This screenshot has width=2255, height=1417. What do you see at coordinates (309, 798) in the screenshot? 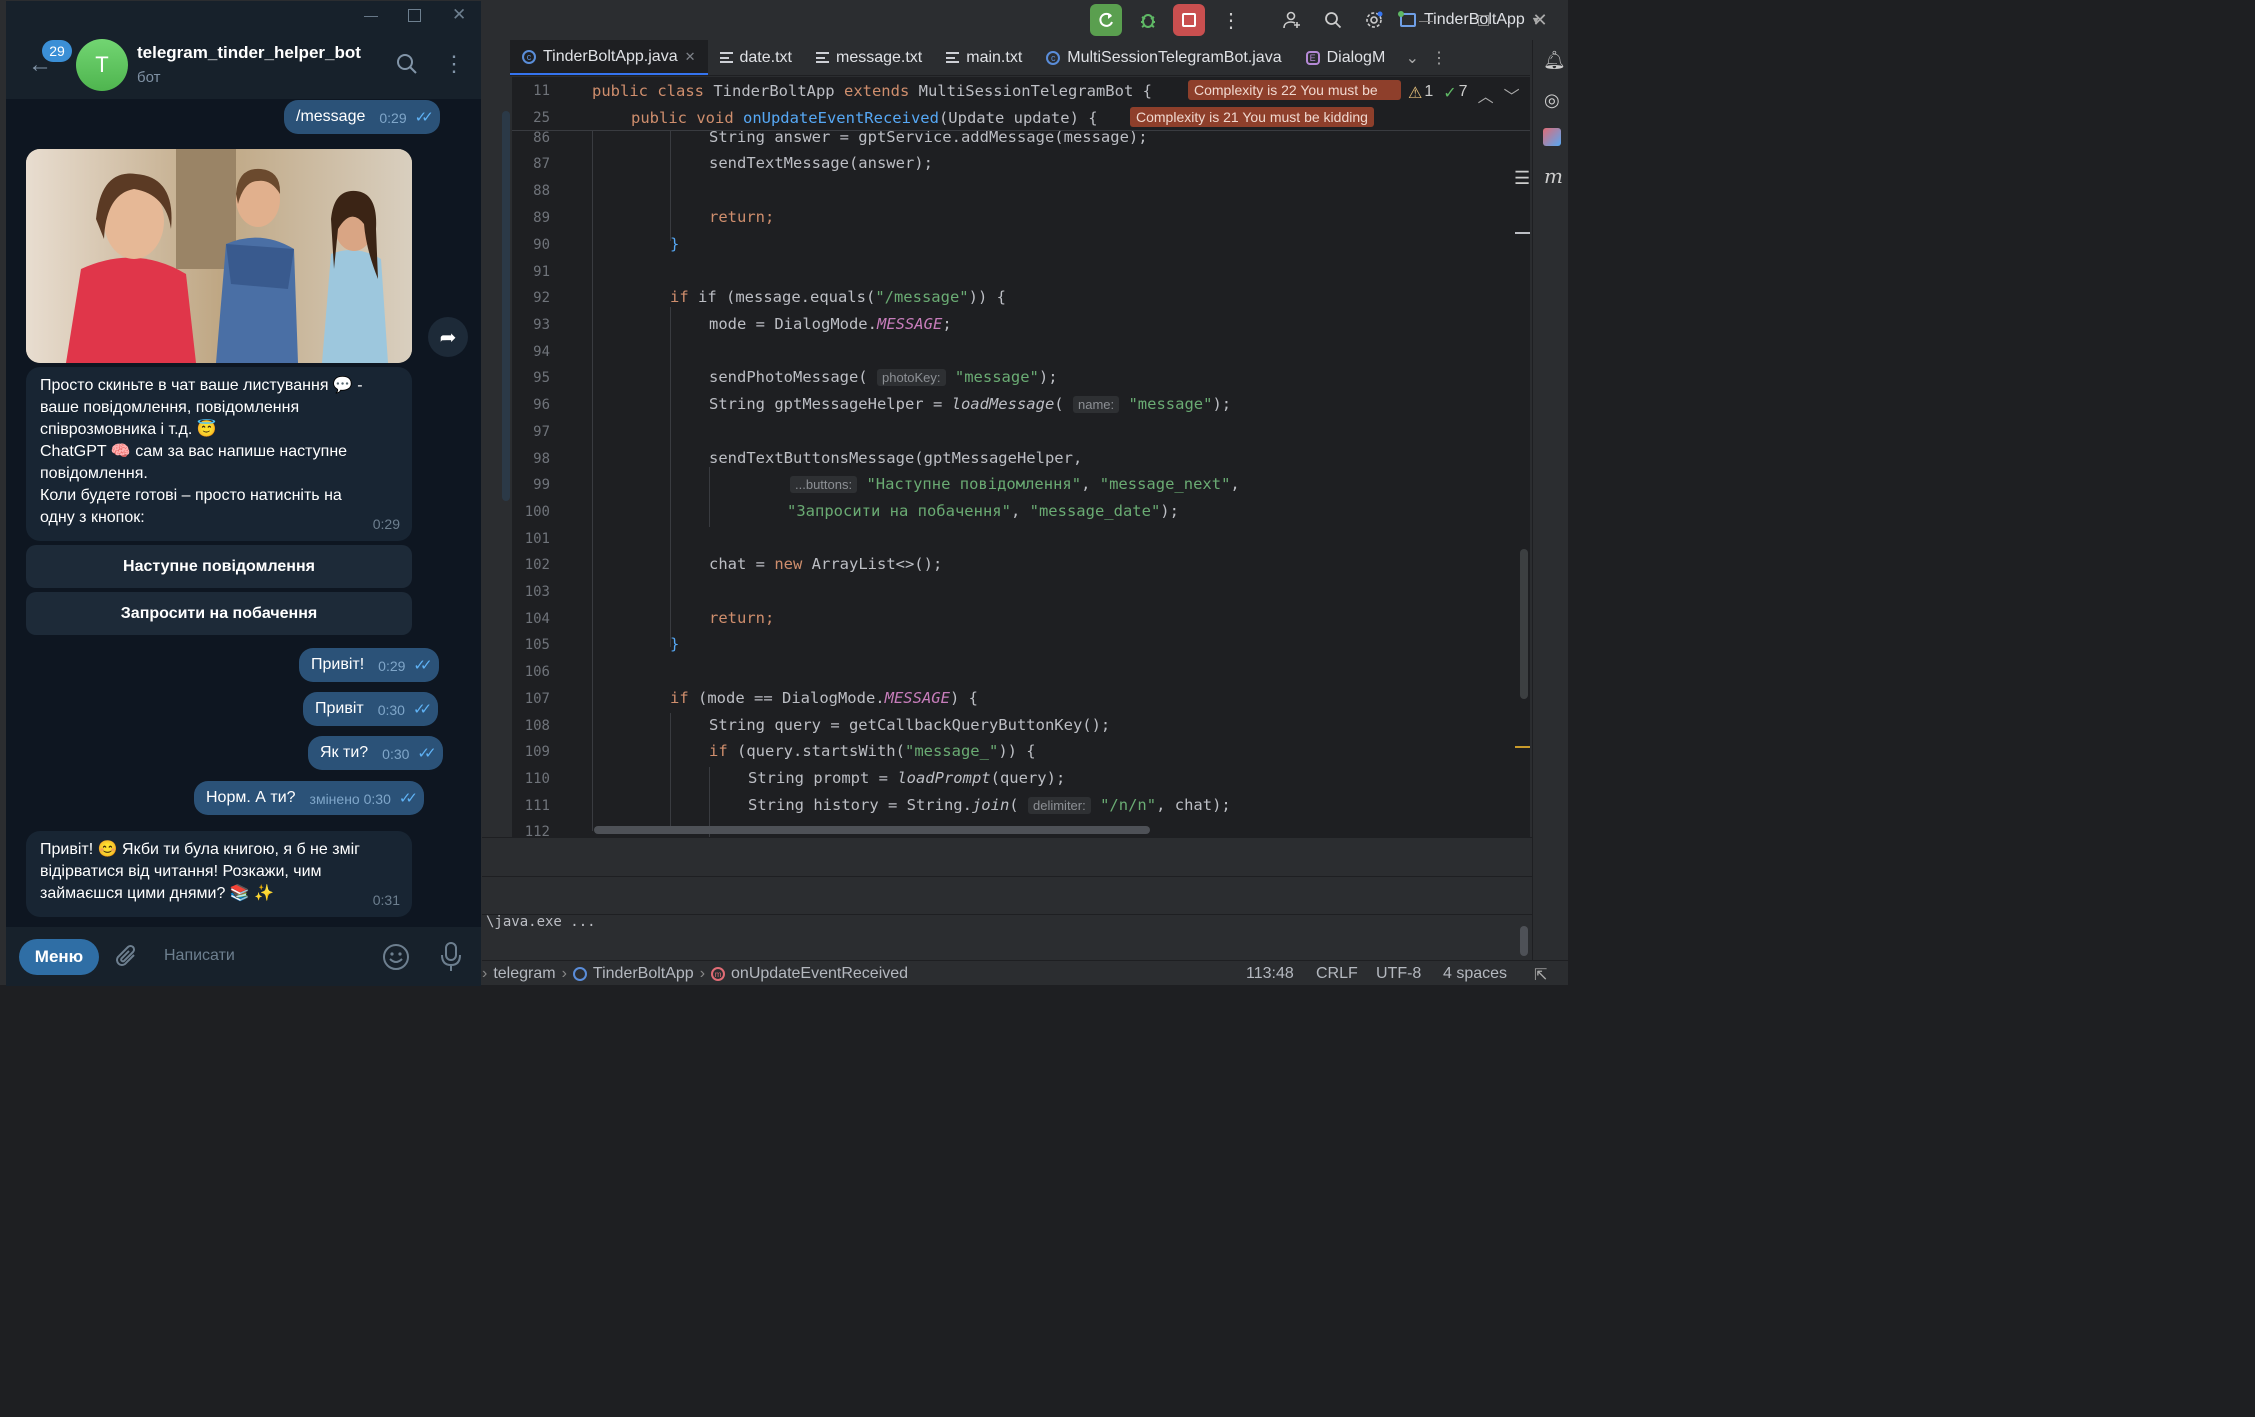
I see `outgoing-message: Норм. А ти? змінено 0:30 ✓✓` at bounding box center [309, 798].